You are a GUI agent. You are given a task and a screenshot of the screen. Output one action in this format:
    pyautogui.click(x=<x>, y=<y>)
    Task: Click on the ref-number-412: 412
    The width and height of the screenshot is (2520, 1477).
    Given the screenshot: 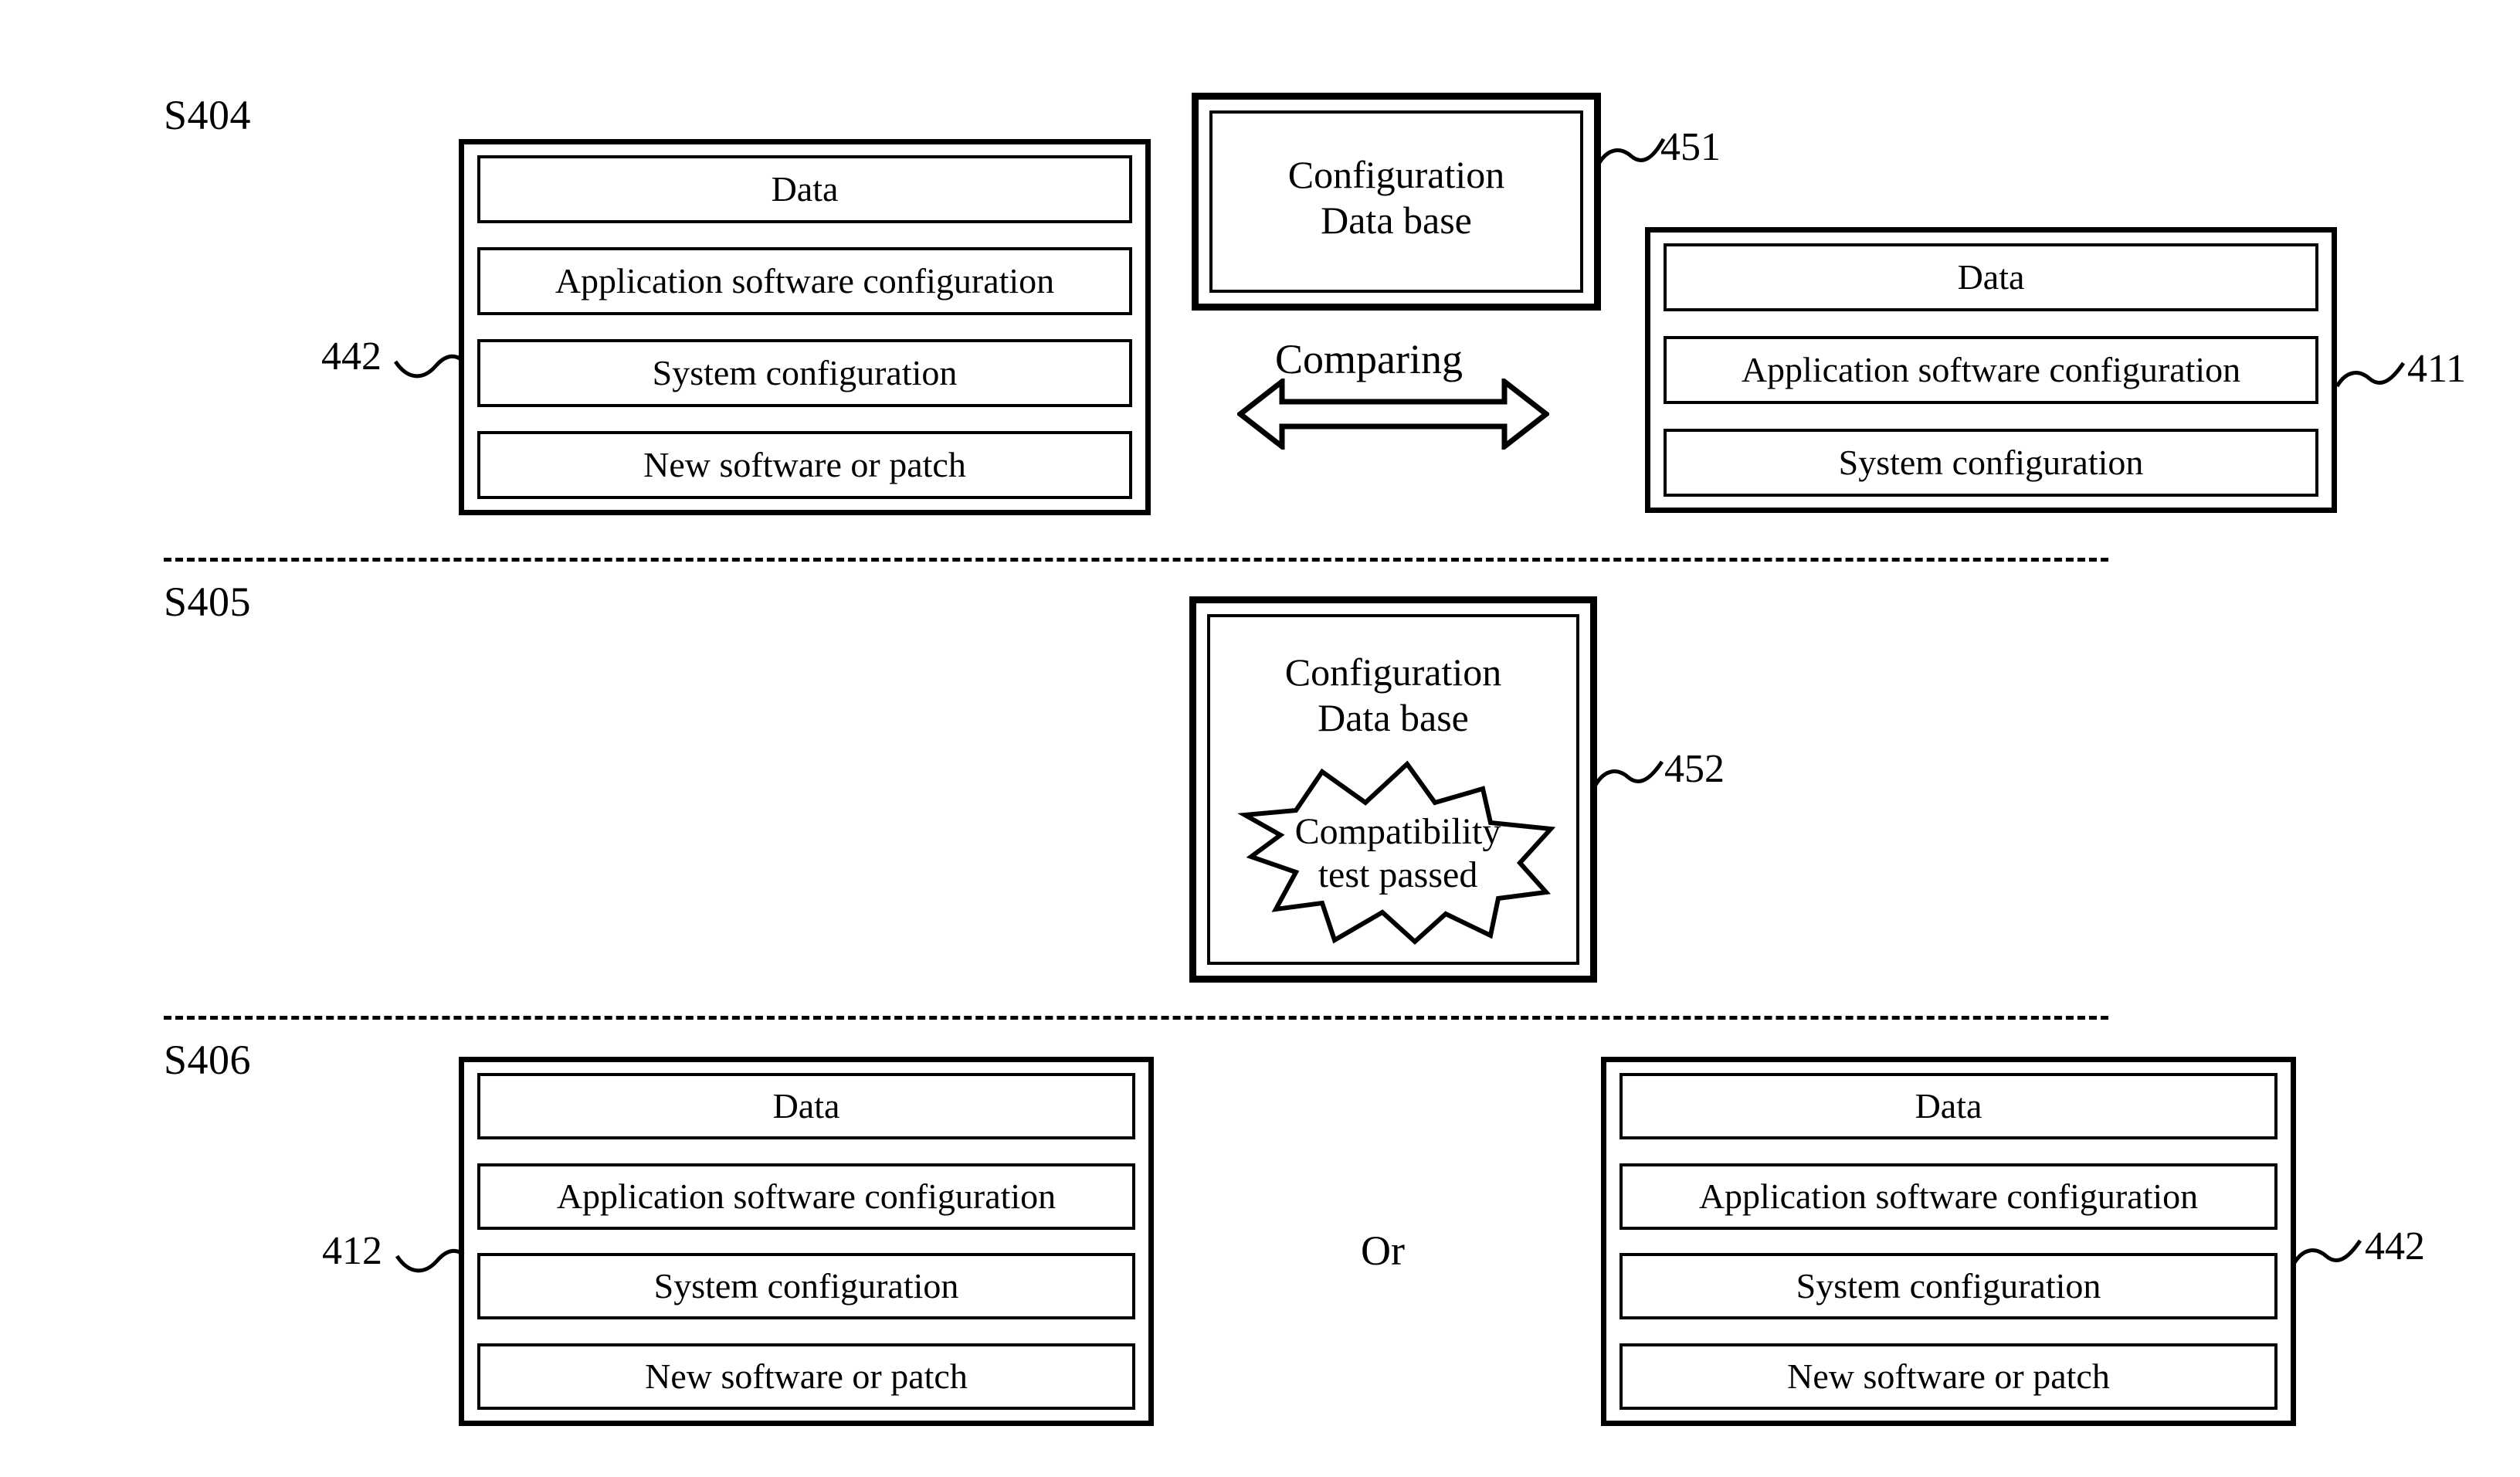 What is the action you would take?
    pyautogui.click(x=352, y=1251)
    